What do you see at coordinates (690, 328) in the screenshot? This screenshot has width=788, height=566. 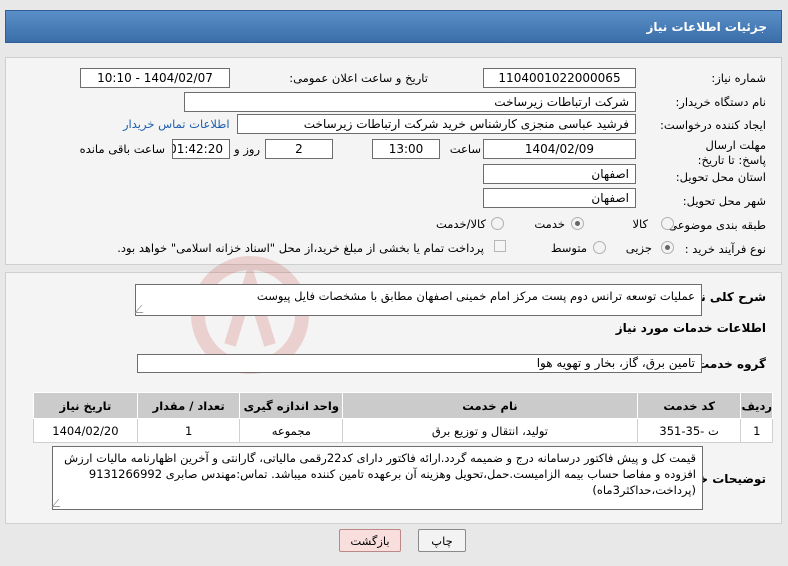 I see `services-header: اطلاعات خدمات مورد نیاز` at bounding box center [690, 328].